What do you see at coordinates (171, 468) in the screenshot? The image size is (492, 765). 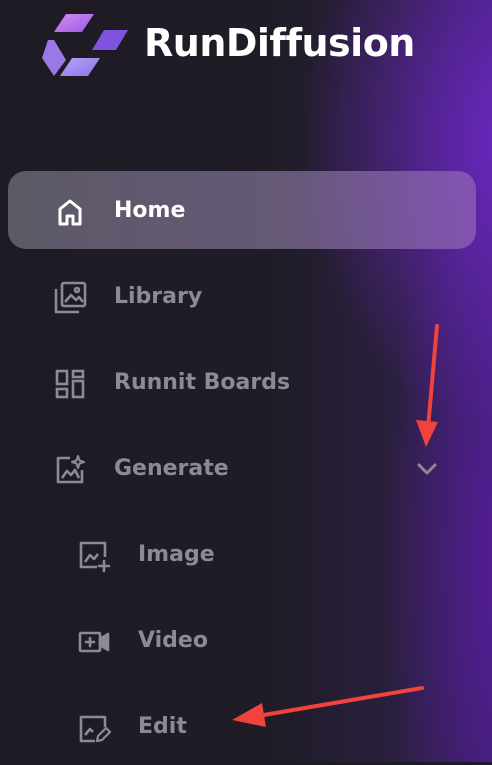 I see `sidebar-item-label: Generate` at bounding box center [171, 468].